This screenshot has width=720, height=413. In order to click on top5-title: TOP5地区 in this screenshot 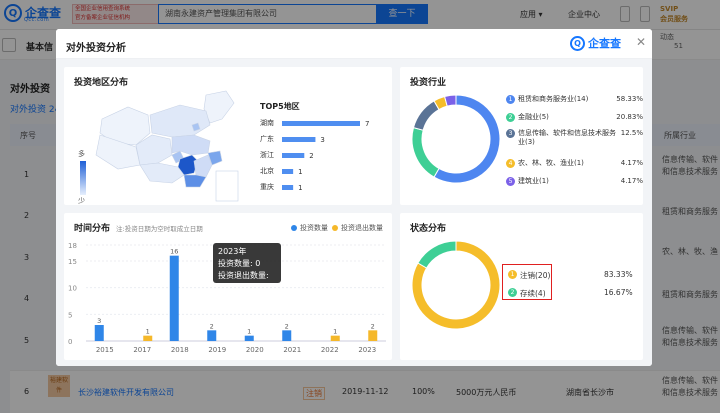, I will do `click(280, 106)`.